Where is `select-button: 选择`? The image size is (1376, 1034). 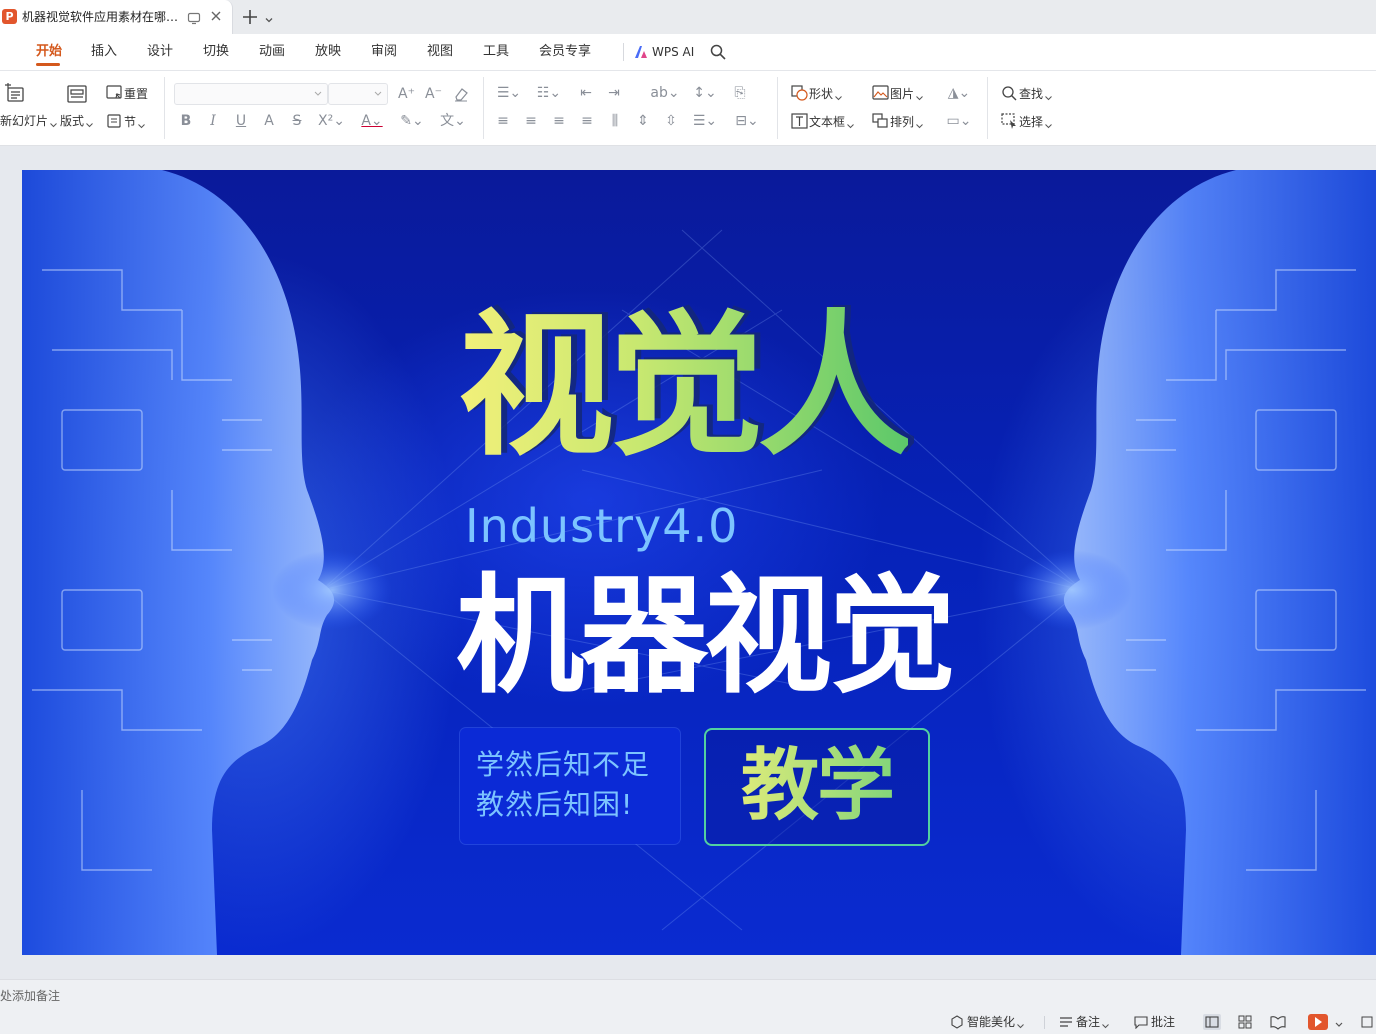
select-button: 选择 is located at coordinates (1026, 121).